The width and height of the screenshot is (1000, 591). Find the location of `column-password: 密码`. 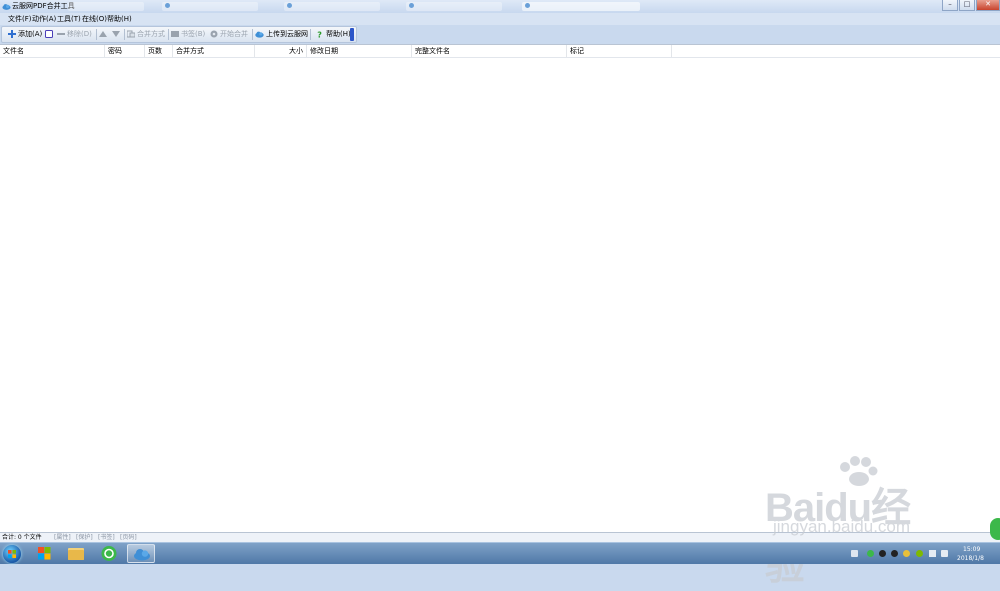

column-password: 密码 is located at coordinates (125, 51).